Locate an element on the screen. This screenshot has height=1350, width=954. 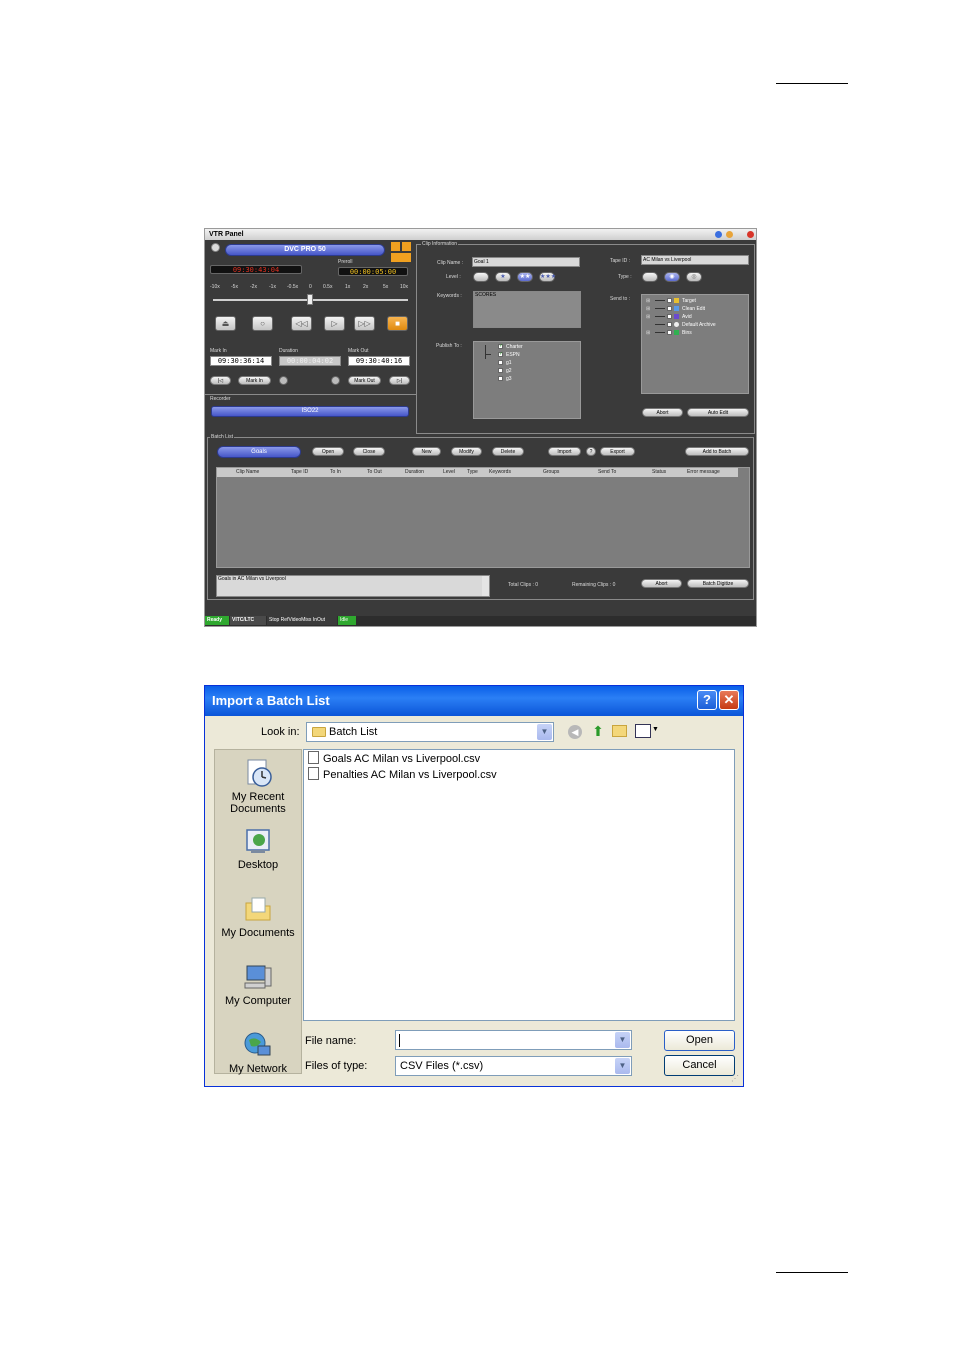
eject-button: ⏏ is located at coordinates (225, 323).